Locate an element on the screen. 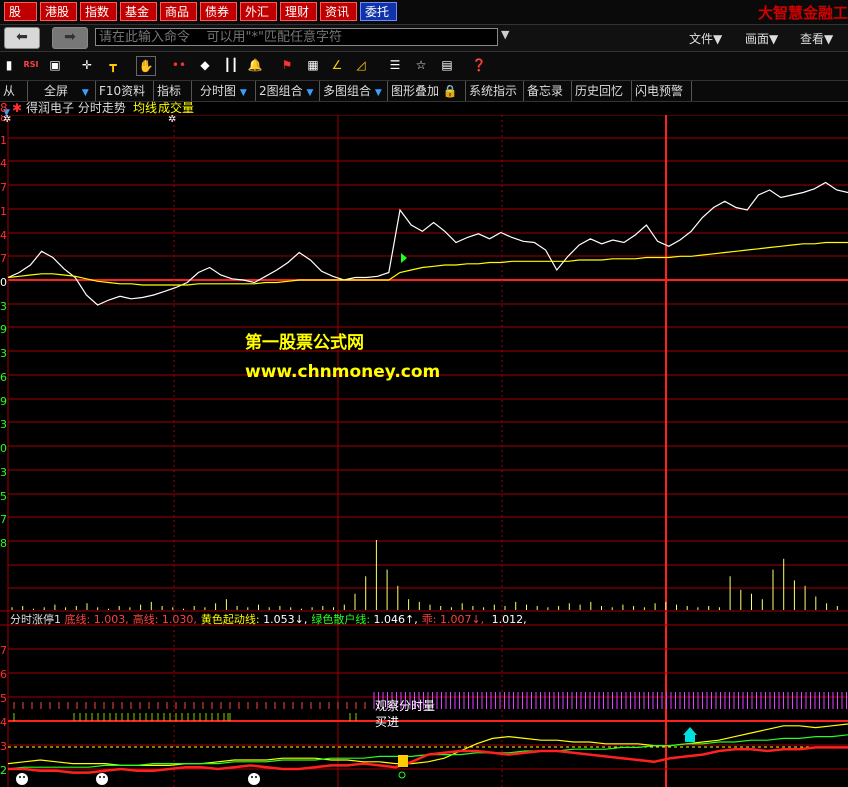 The width and height of the screenshot is (848, 787). ruler-icon: ◿ is located at coordinates (361, 65).